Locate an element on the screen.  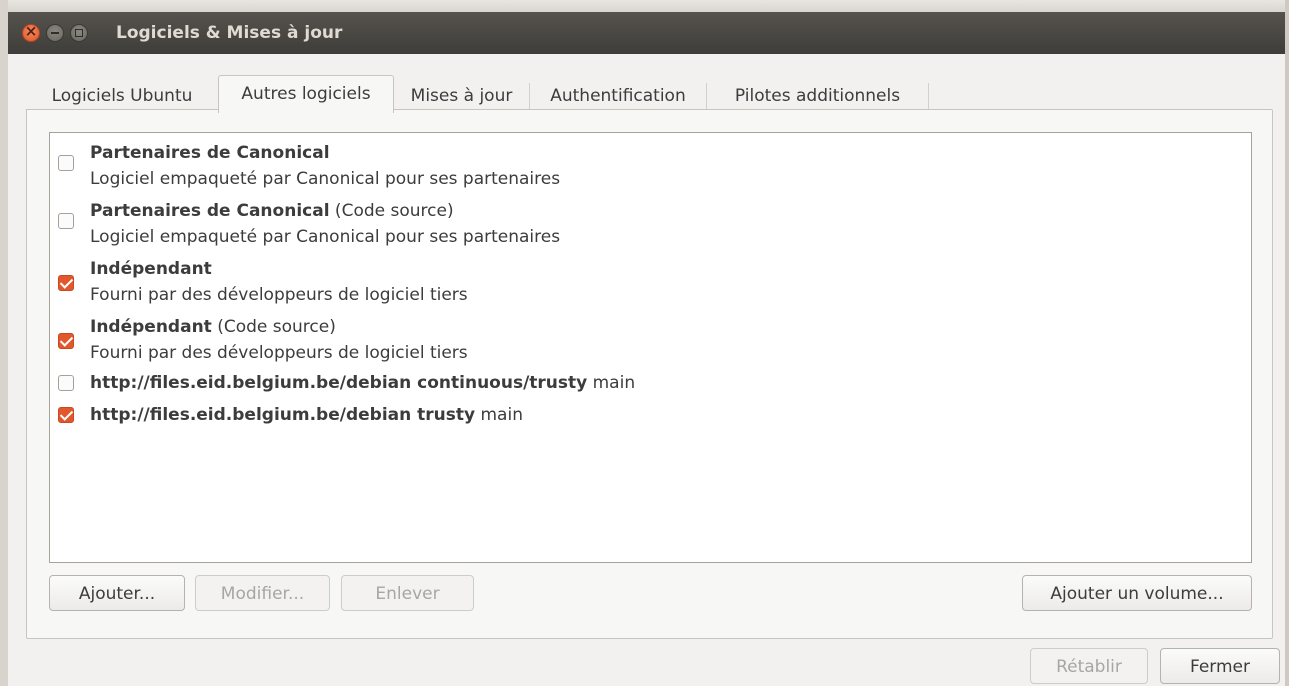
desktop-background-top is located at coordinates (644, 6).